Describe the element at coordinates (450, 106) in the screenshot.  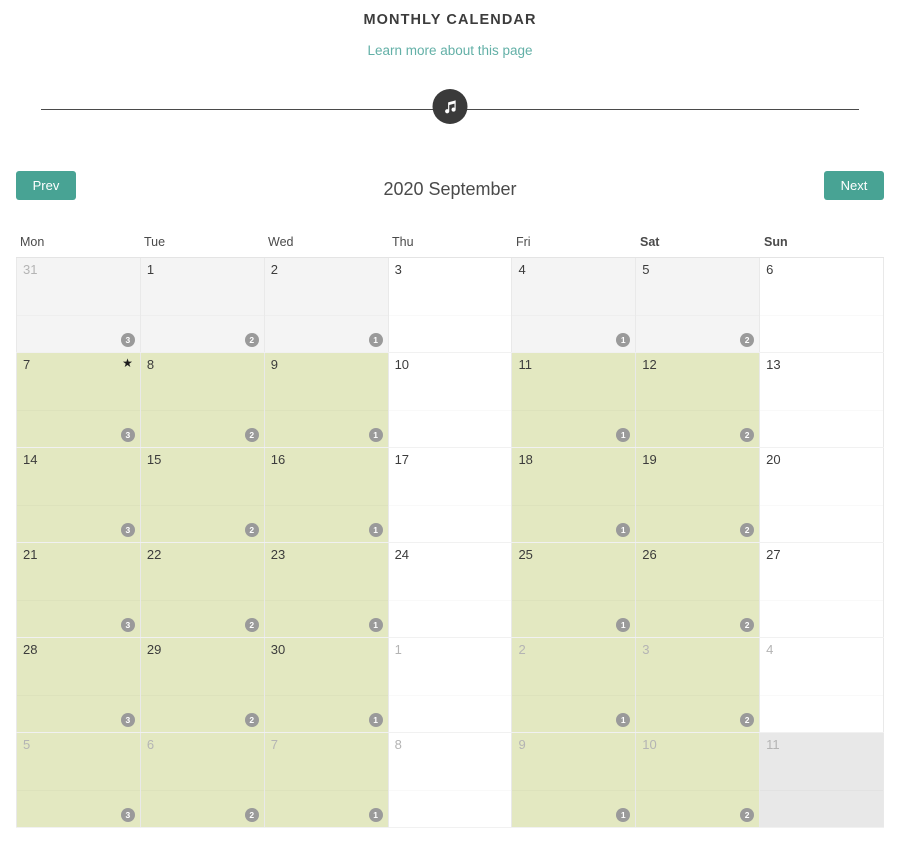
I see `music-note-icon` at that location.